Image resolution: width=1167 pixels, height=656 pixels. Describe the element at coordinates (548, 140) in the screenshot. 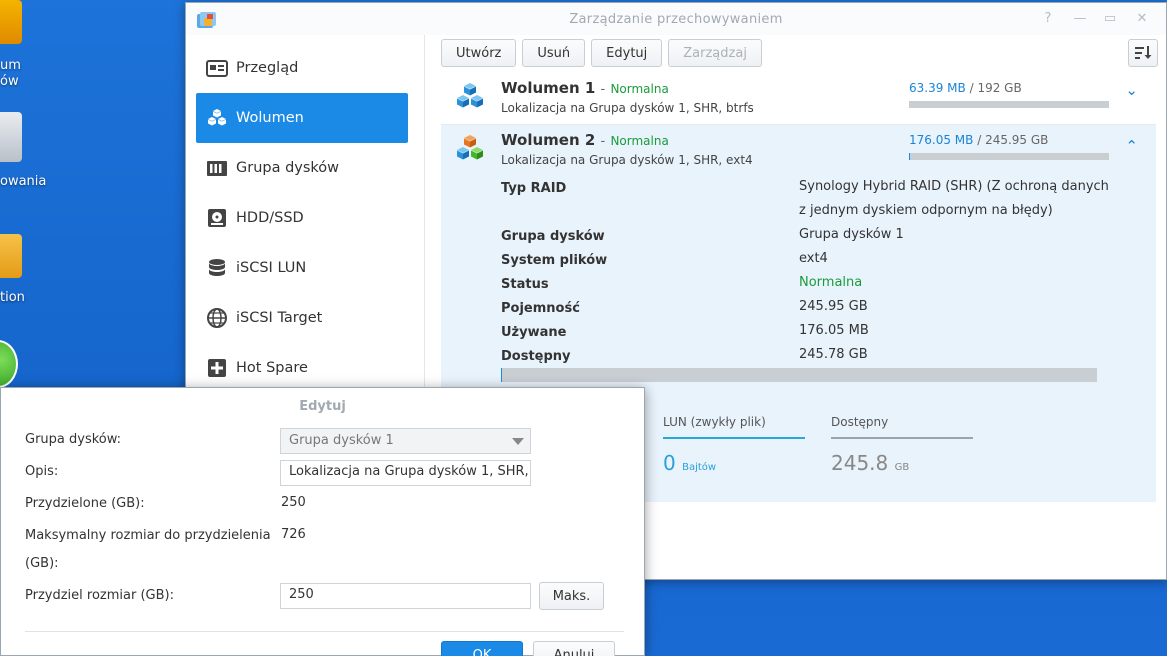

I see `volume-title: Wolumen 2` at that location.